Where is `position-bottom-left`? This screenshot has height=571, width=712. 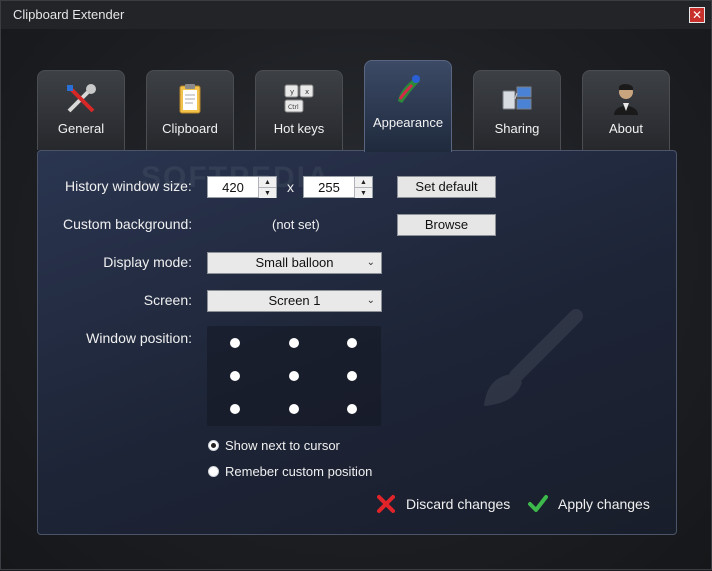 position-bottom-left is located at coordinates (235, 409).